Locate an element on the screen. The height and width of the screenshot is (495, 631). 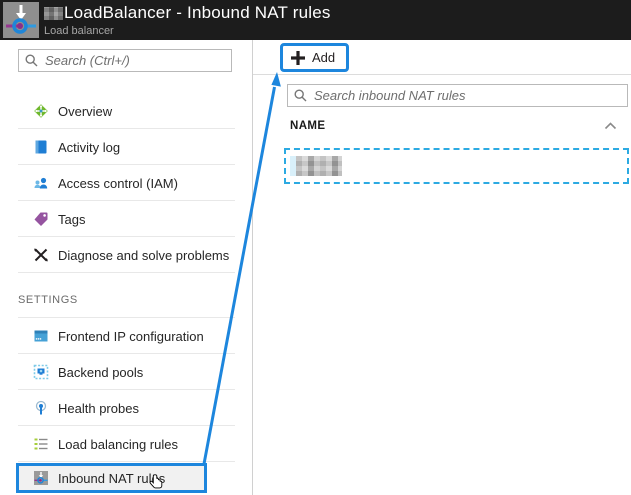
menu-item-backend-pools: Backend pools is located at coordinates (126, 372).